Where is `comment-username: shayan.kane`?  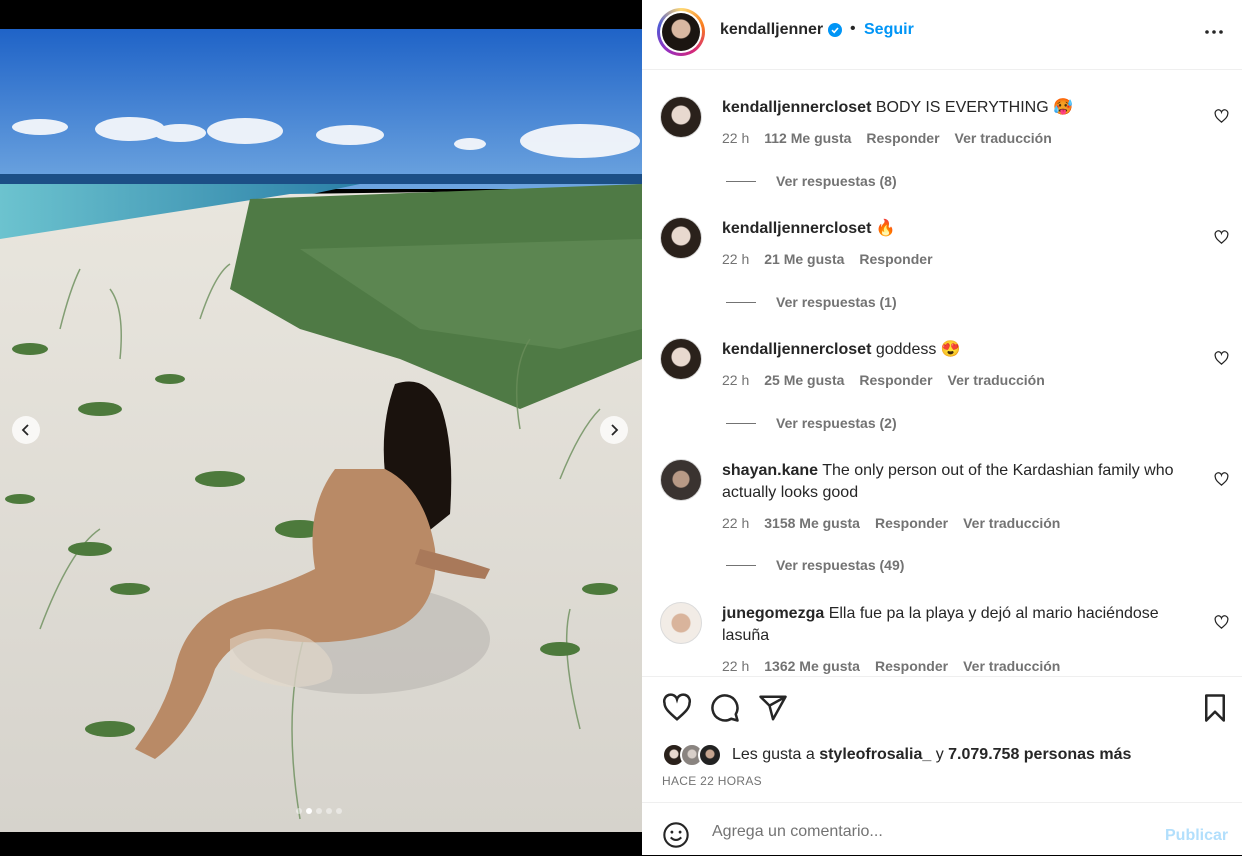 comment-username: shayan.kane is located at coordinates (770, 470).